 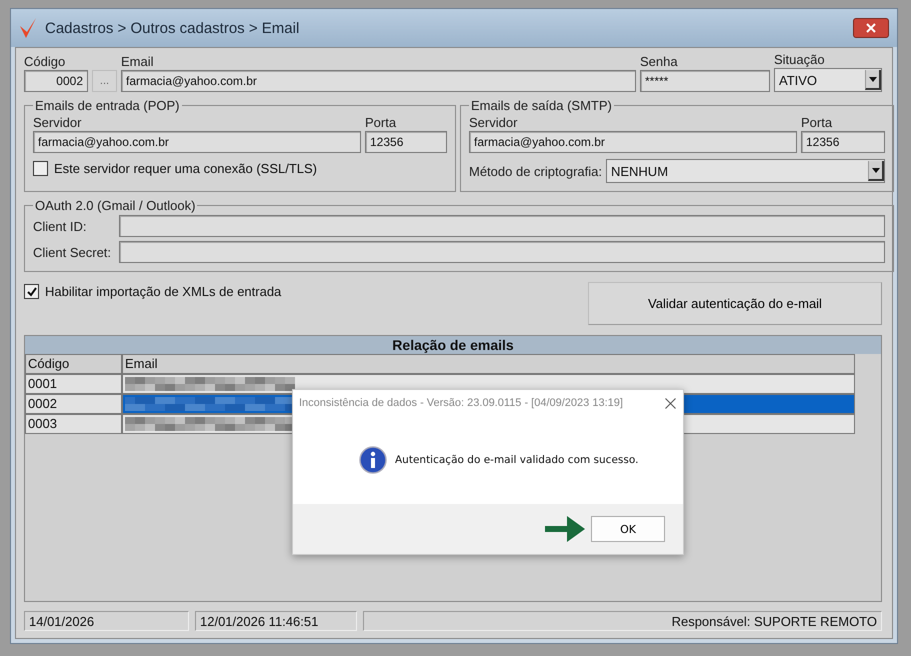 I want to click on table-title: Relação de emails, so click(x=453, y=345).